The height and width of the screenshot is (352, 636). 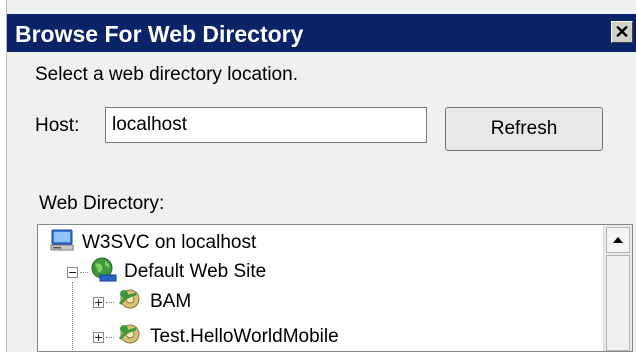 What do you see at coordinates (72, 272) in the screenshot?
I see `collapse-toggle: −` at bounding box center [72, 272].